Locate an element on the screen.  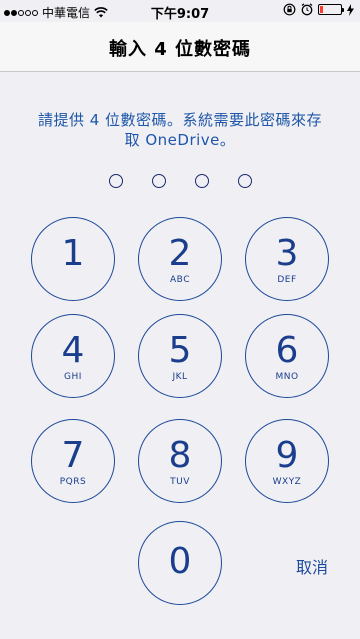
key-letters: ABC is located at coordinates (180, 280).